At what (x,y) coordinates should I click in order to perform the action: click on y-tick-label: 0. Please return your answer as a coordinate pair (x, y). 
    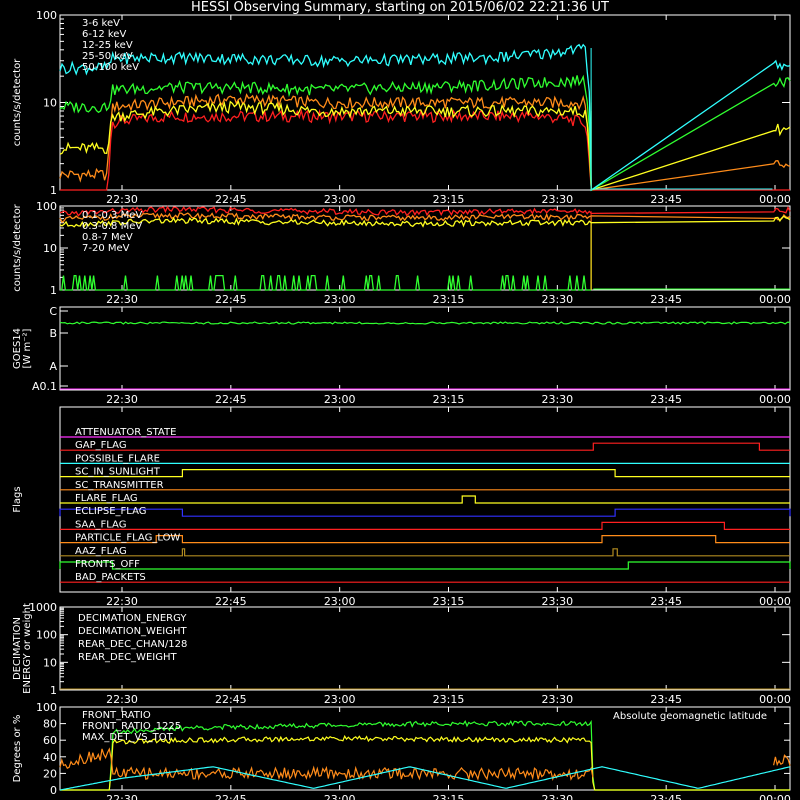
    Looking at the image, I should click on (53, 790).